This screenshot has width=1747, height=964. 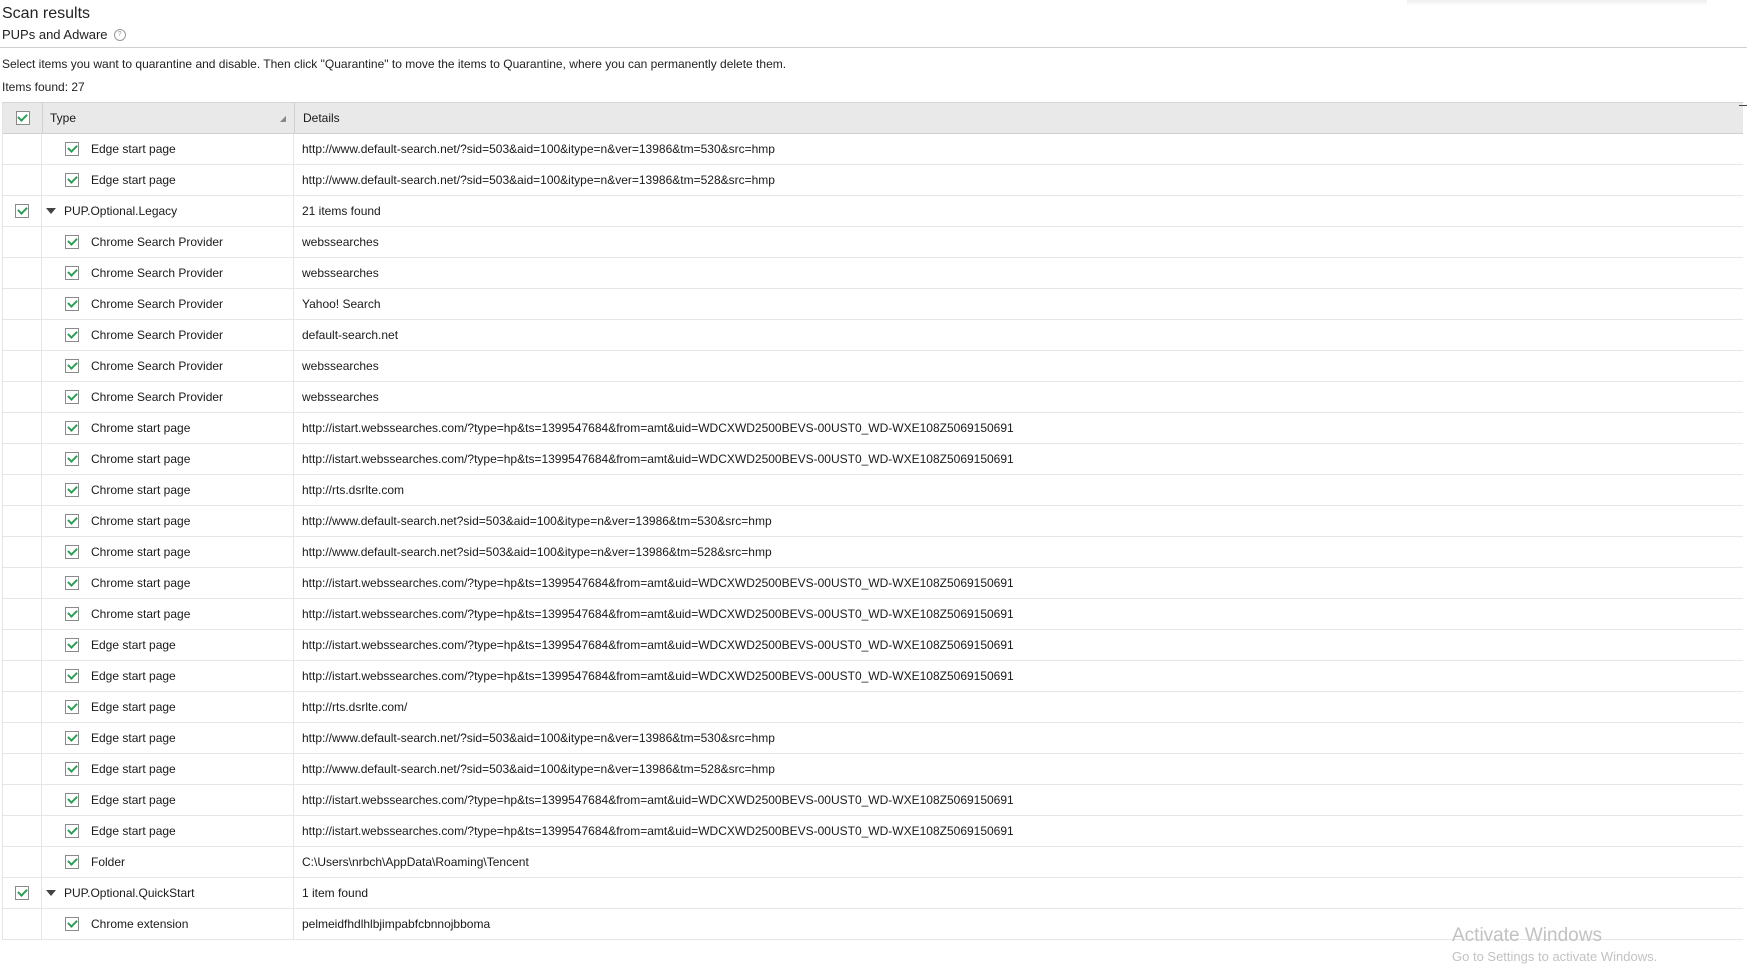 I want to click on details-cell: http://rts.dsrlte.com/, so click(x=355, y=707).